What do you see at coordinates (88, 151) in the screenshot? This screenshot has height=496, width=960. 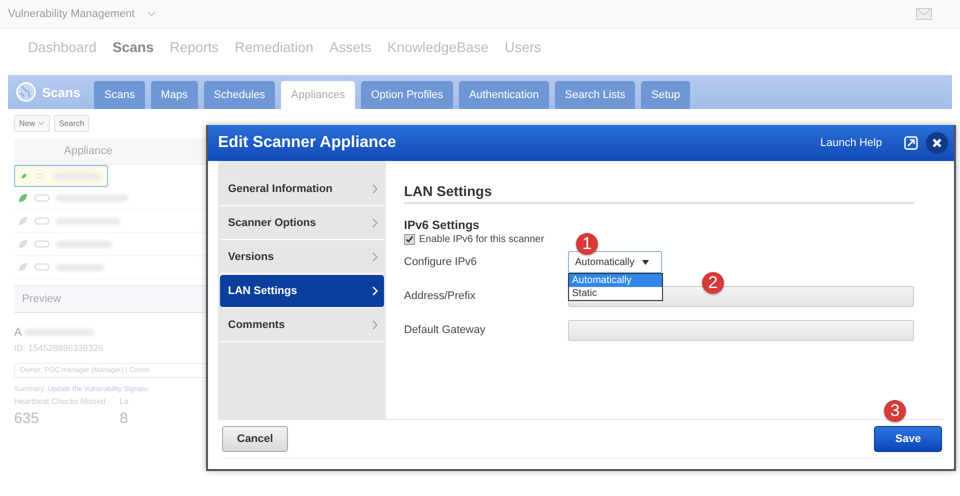 I see `column-header: Appliance` at bounding box center [88, 151].